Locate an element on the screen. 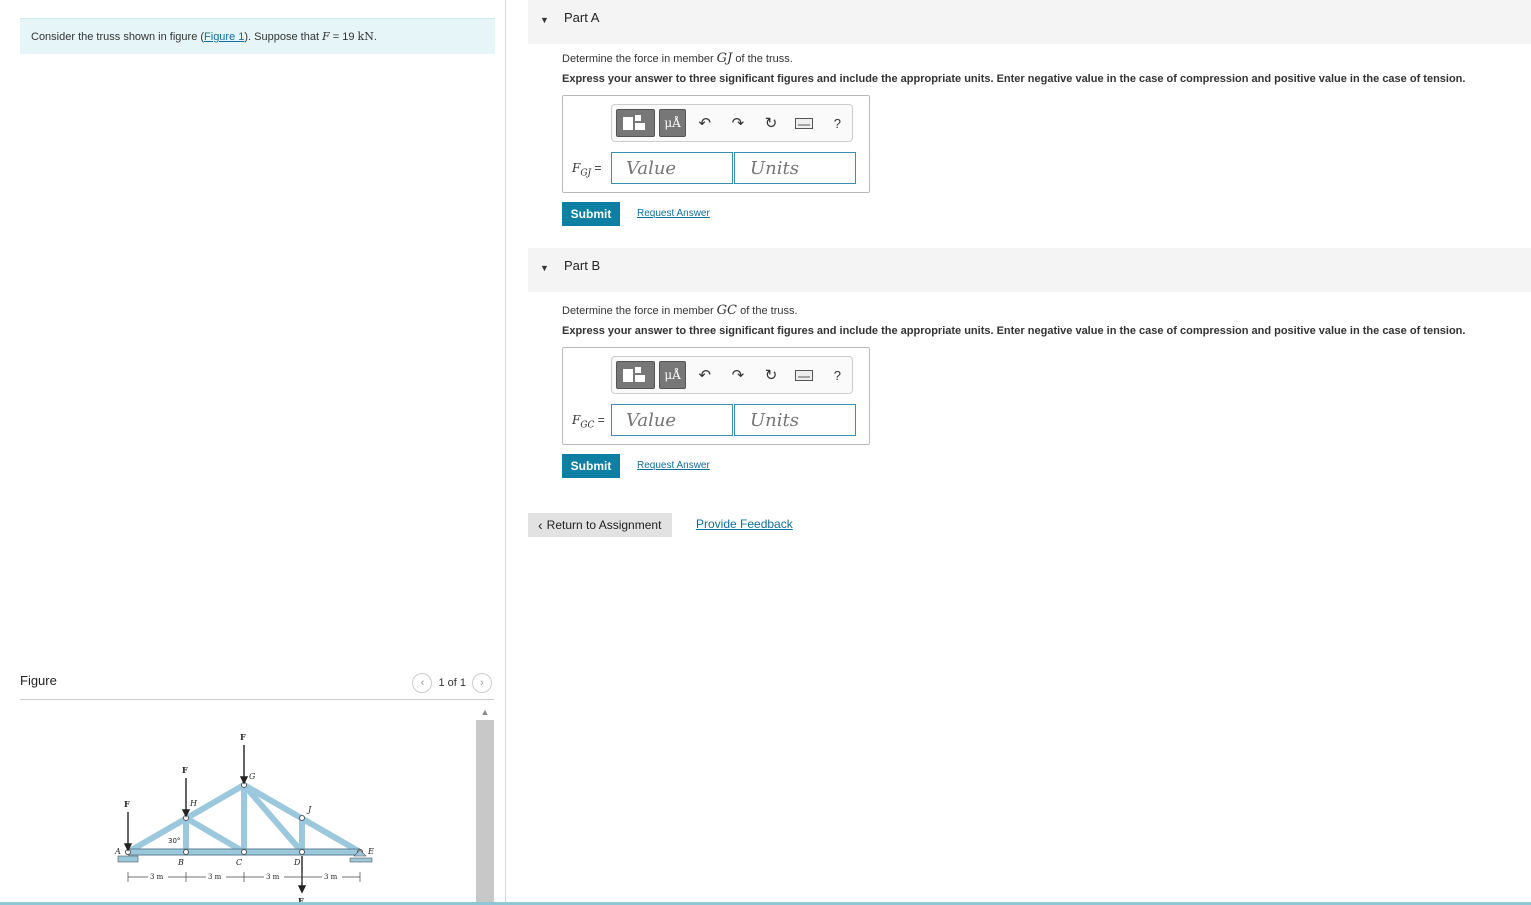 Image resolution: width=1531 pixels, height=905 pixels. support-a is located at coordinates (128, 859).